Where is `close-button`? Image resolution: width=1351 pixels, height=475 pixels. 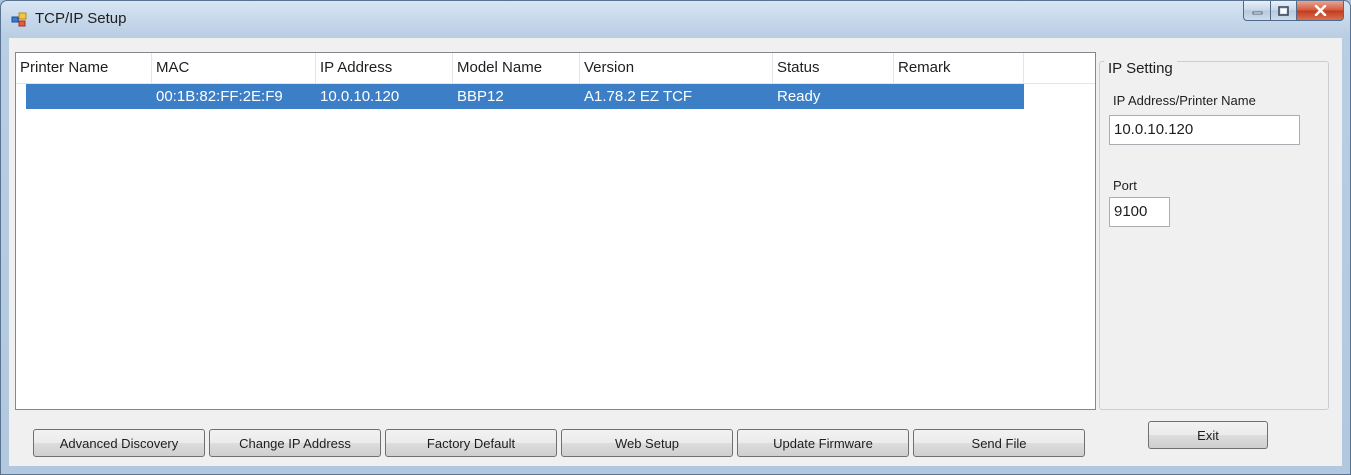 close-button is located at coordinates (1320, 11).